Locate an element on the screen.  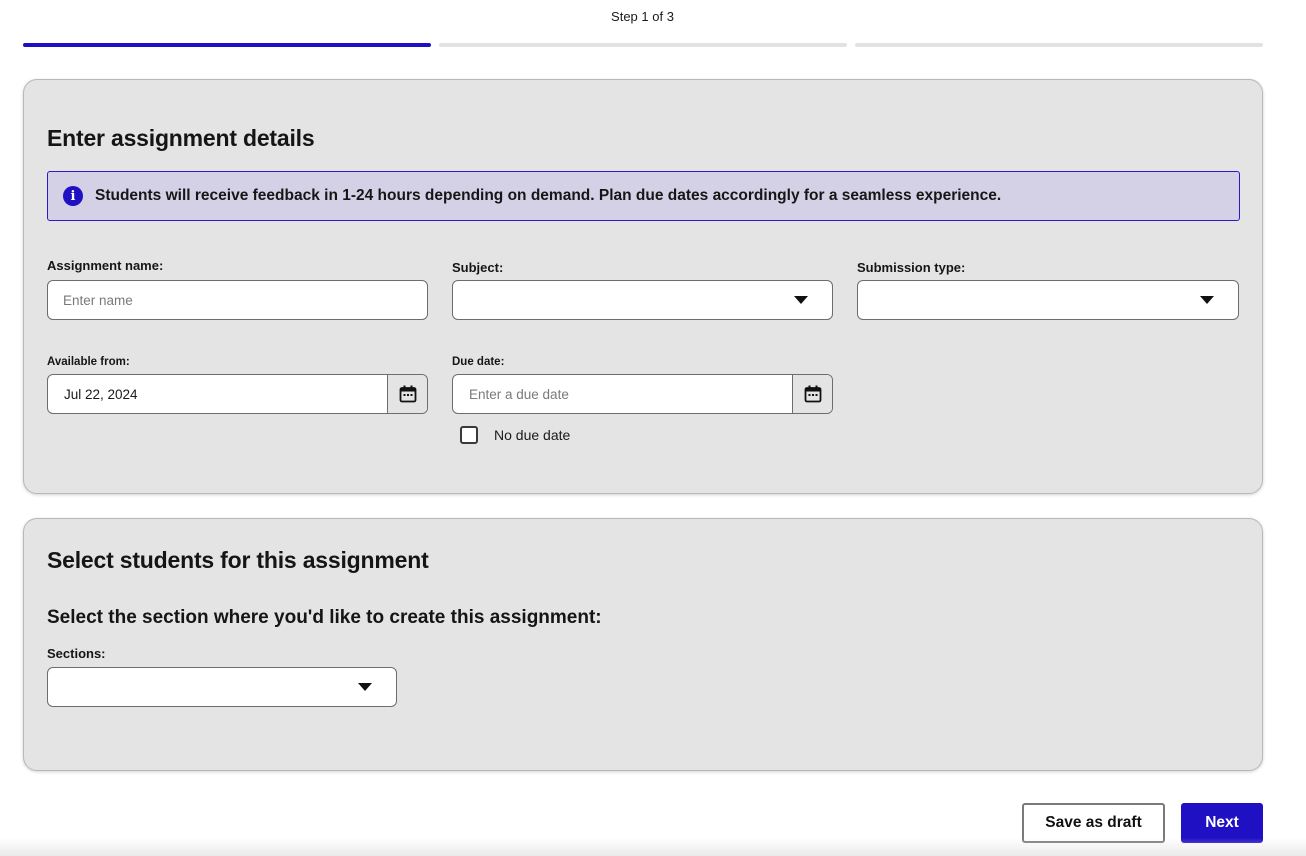
scroll-fade is located at coordinates (653, 847).